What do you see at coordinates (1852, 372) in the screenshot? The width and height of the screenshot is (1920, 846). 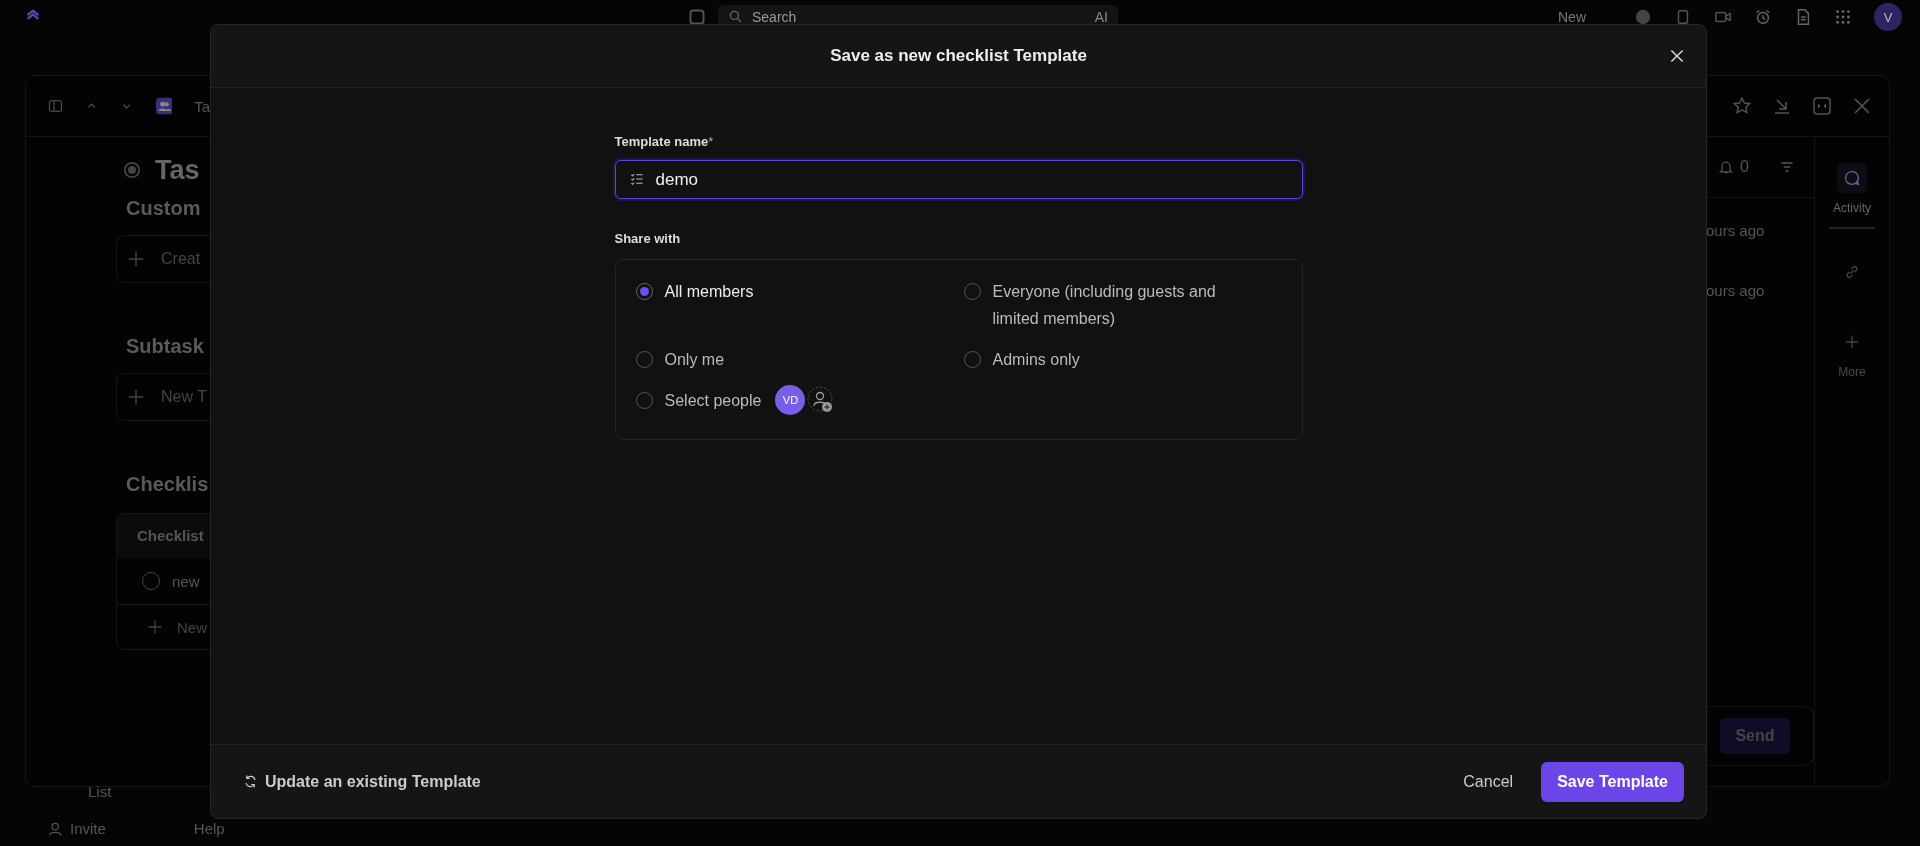 I see `tab-label: More` at bounding box center [1852, 372].